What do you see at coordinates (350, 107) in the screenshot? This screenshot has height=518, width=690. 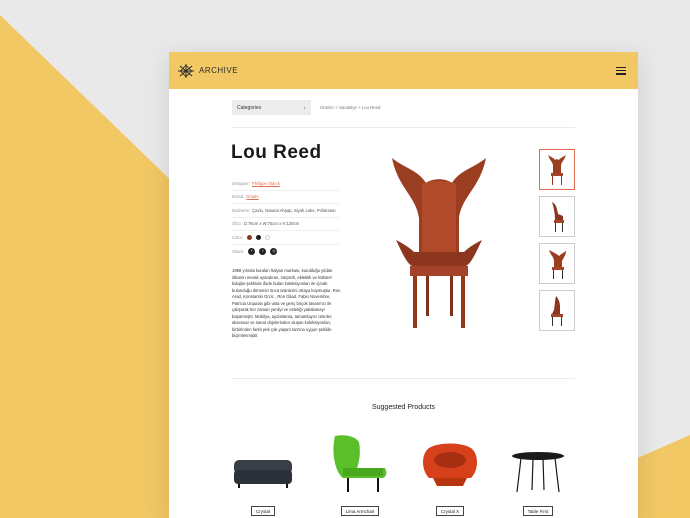 I see `breadcrumb: Ürünler > Sandalye > Lou Reed` at bounding box center [350, 107].